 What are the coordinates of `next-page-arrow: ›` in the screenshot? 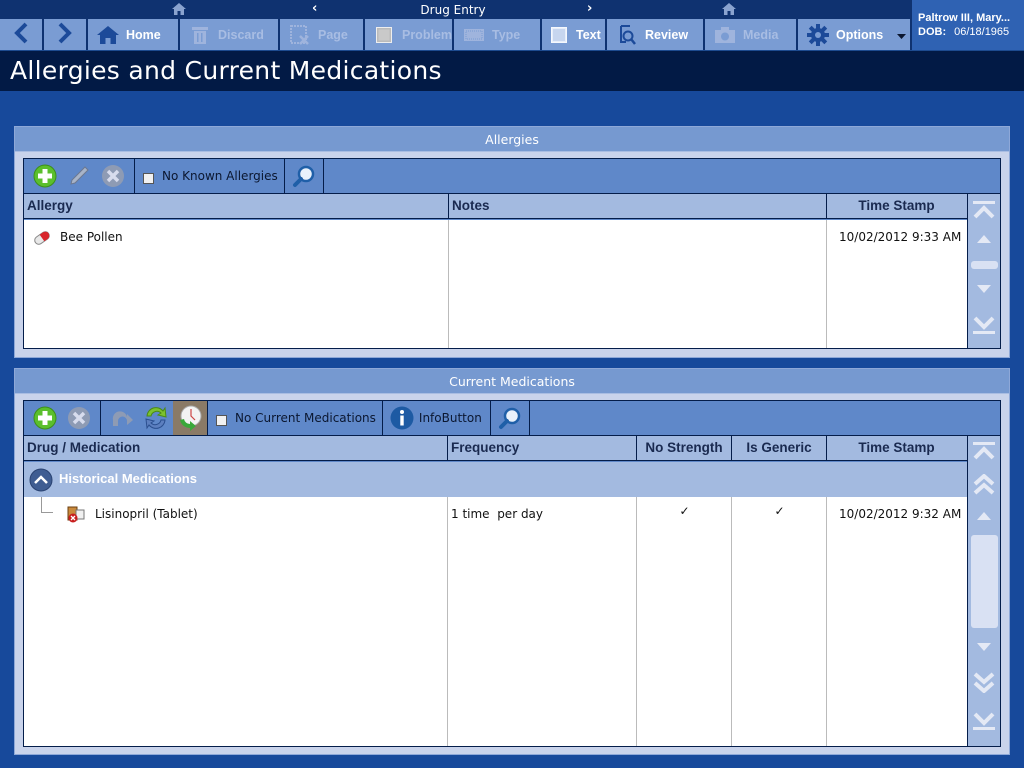 It's located at (589, 8).